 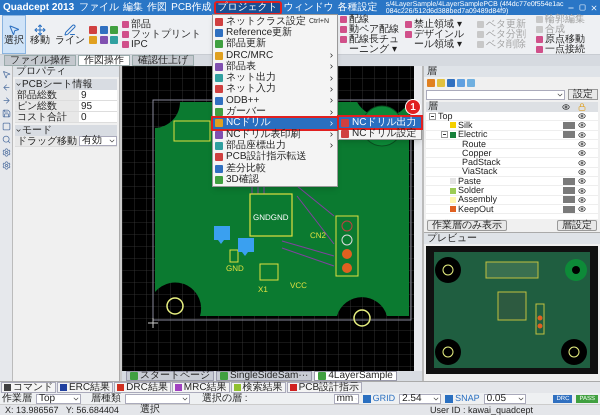 What do you see at coordinates (133, 7) in the screenshot?
I see `menu-item: 編集` at bounding box center [133, 7].